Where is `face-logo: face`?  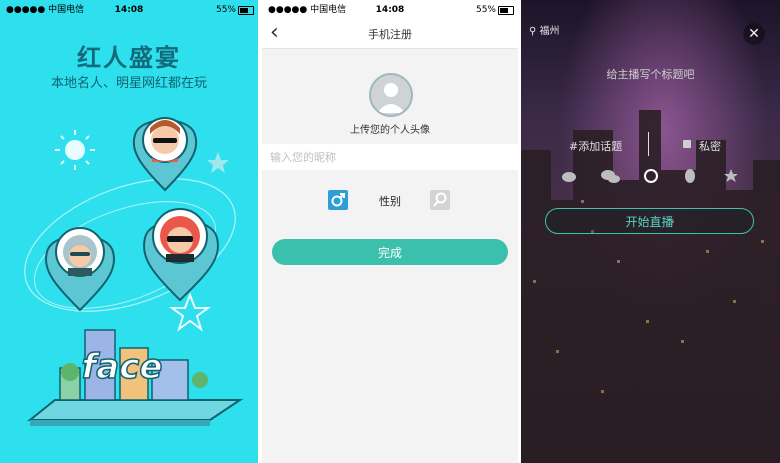
face-logo: face is located at coordinates (122, 367).